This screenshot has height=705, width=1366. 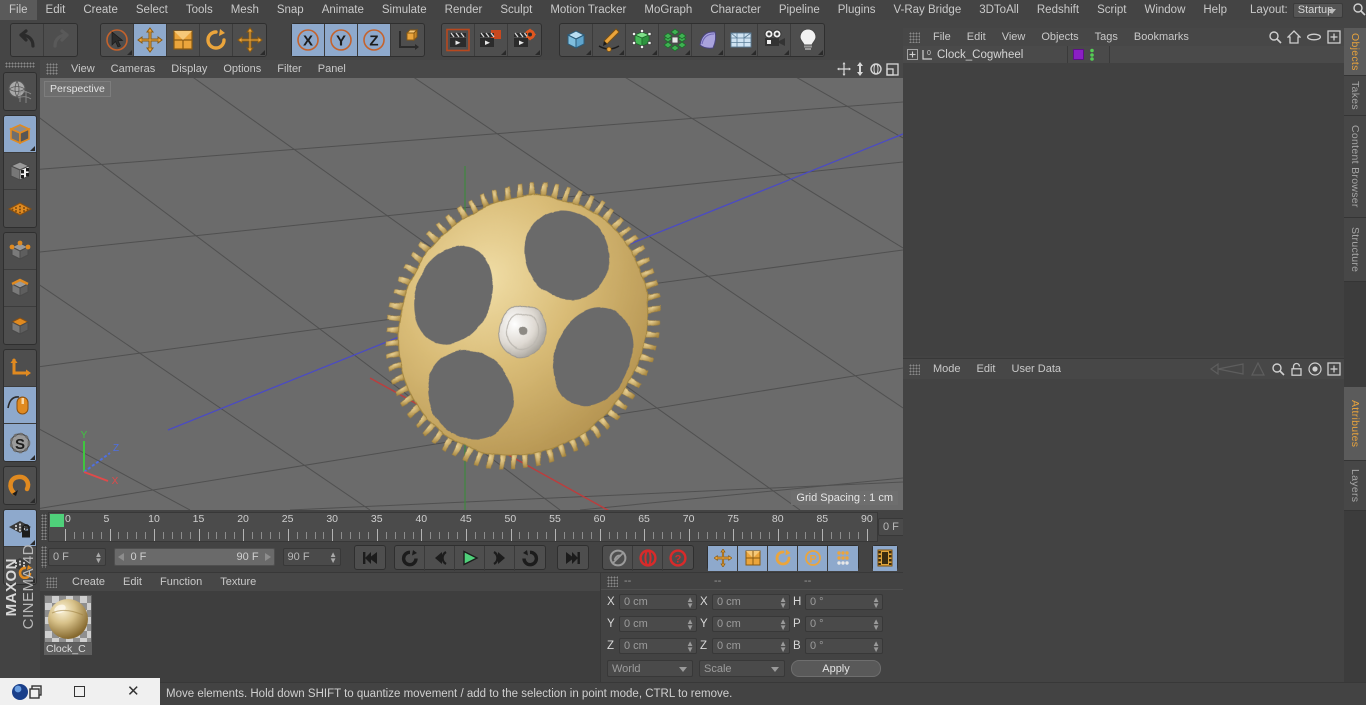 What do you see at coordinates (1355, 250) in the screenshot?
I see `tab-structure: Structure` at bounding box center [1355, 250].